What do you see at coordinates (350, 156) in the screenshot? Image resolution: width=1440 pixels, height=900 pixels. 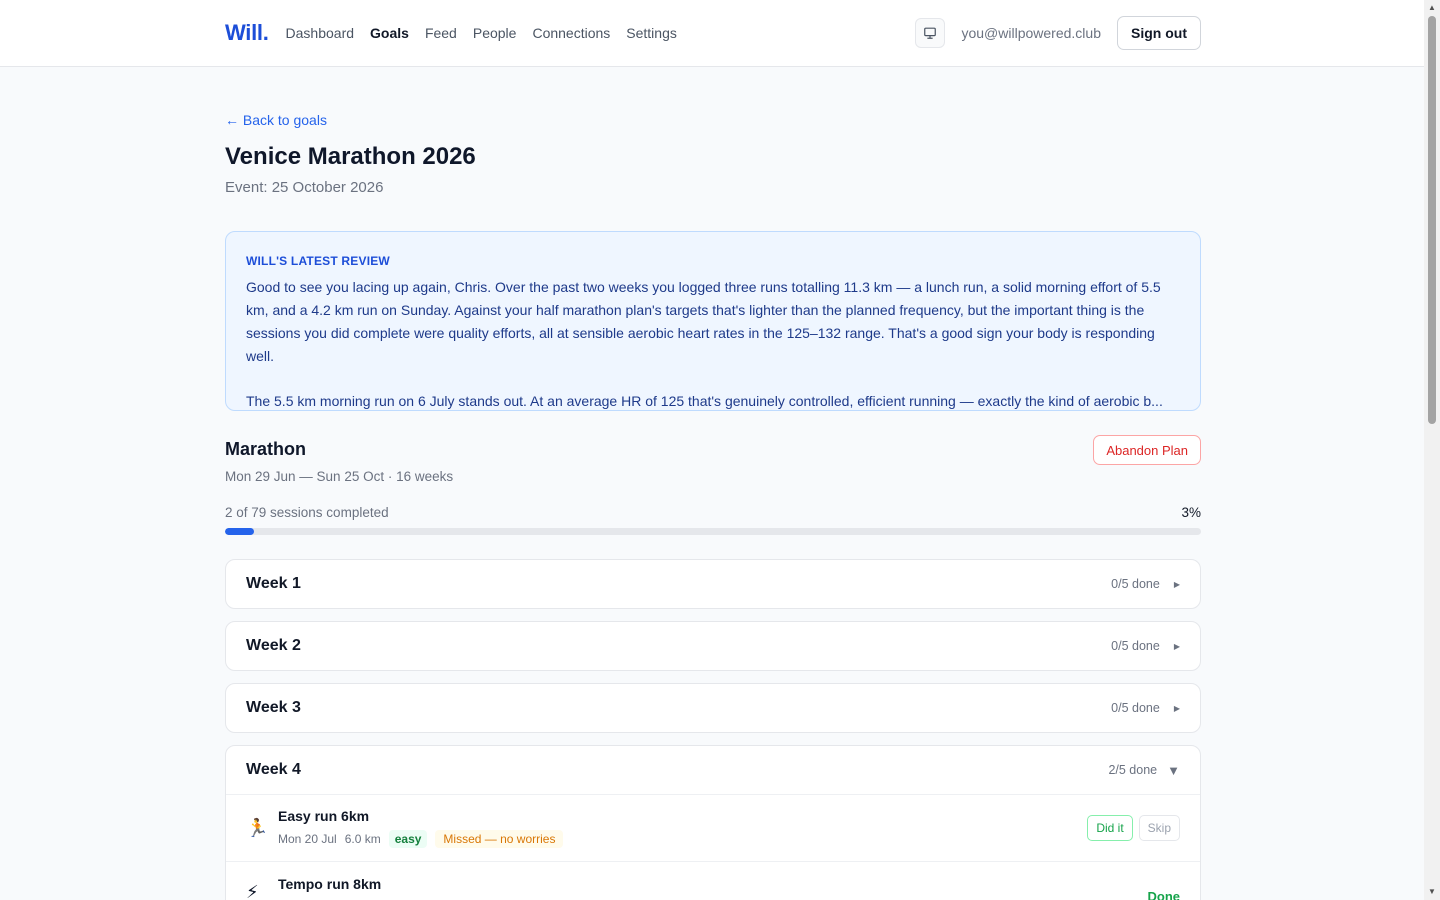 I see `goal-title: Venice Marathon 2026` at bounding box center [350, 156].